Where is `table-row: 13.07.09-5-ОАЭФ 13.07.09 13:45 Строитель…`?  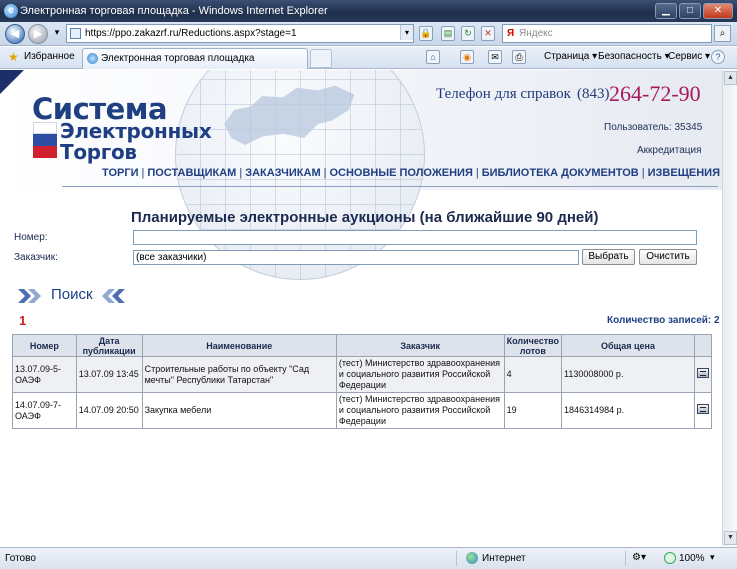 table-row: 13.07.09-5-ОАЭФ 13.07.09 13:45 Строитель… is located at coordinates (362, 374).